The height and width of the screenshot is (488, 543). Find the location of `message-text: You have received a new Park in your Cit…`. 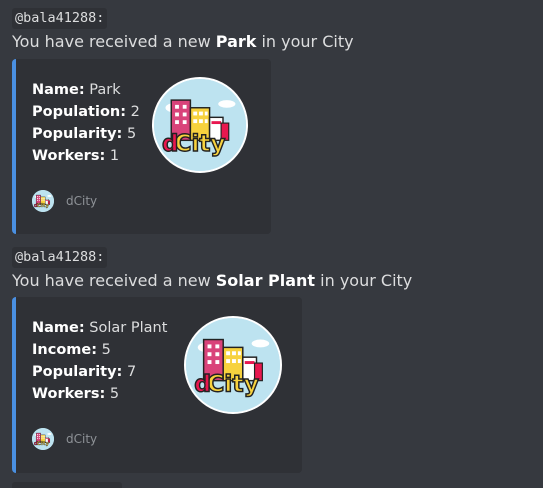

message-text: You have received a new Park in your Cit… is located at coordinates (183, 41).